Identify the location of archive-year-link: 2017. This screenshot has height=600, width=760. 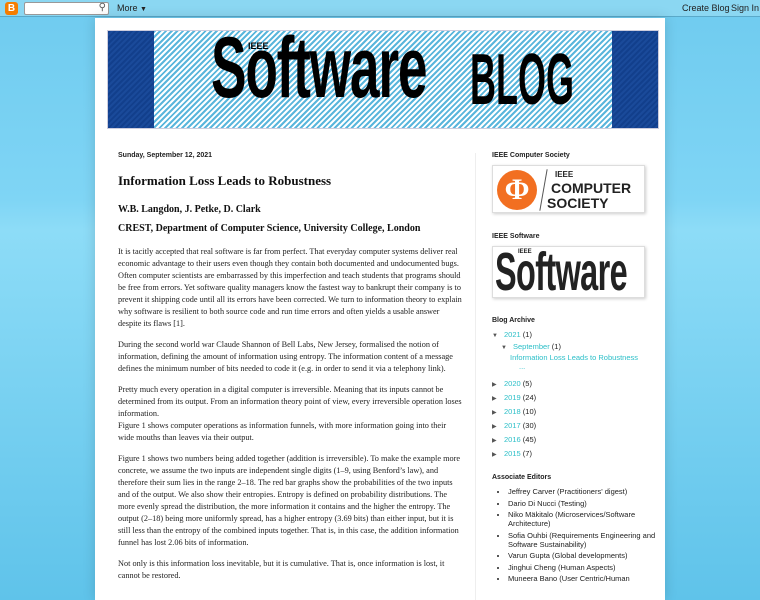
(512, 425).